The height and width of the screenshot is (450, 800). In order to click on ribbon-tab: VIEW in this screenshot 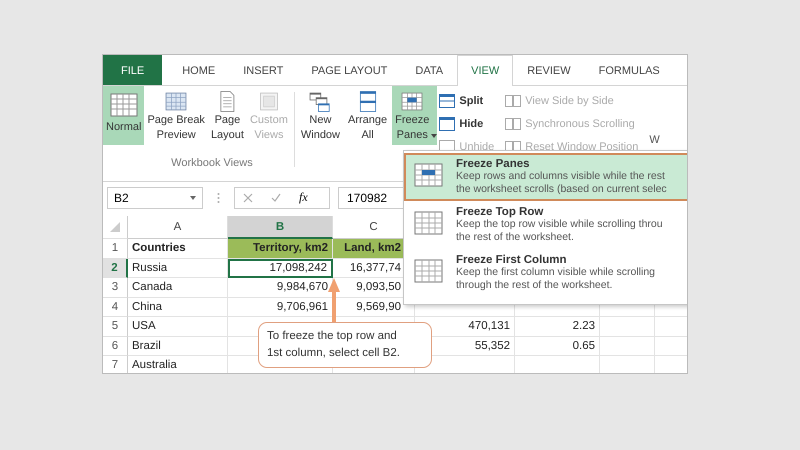, I will do `click(485, 70)`.